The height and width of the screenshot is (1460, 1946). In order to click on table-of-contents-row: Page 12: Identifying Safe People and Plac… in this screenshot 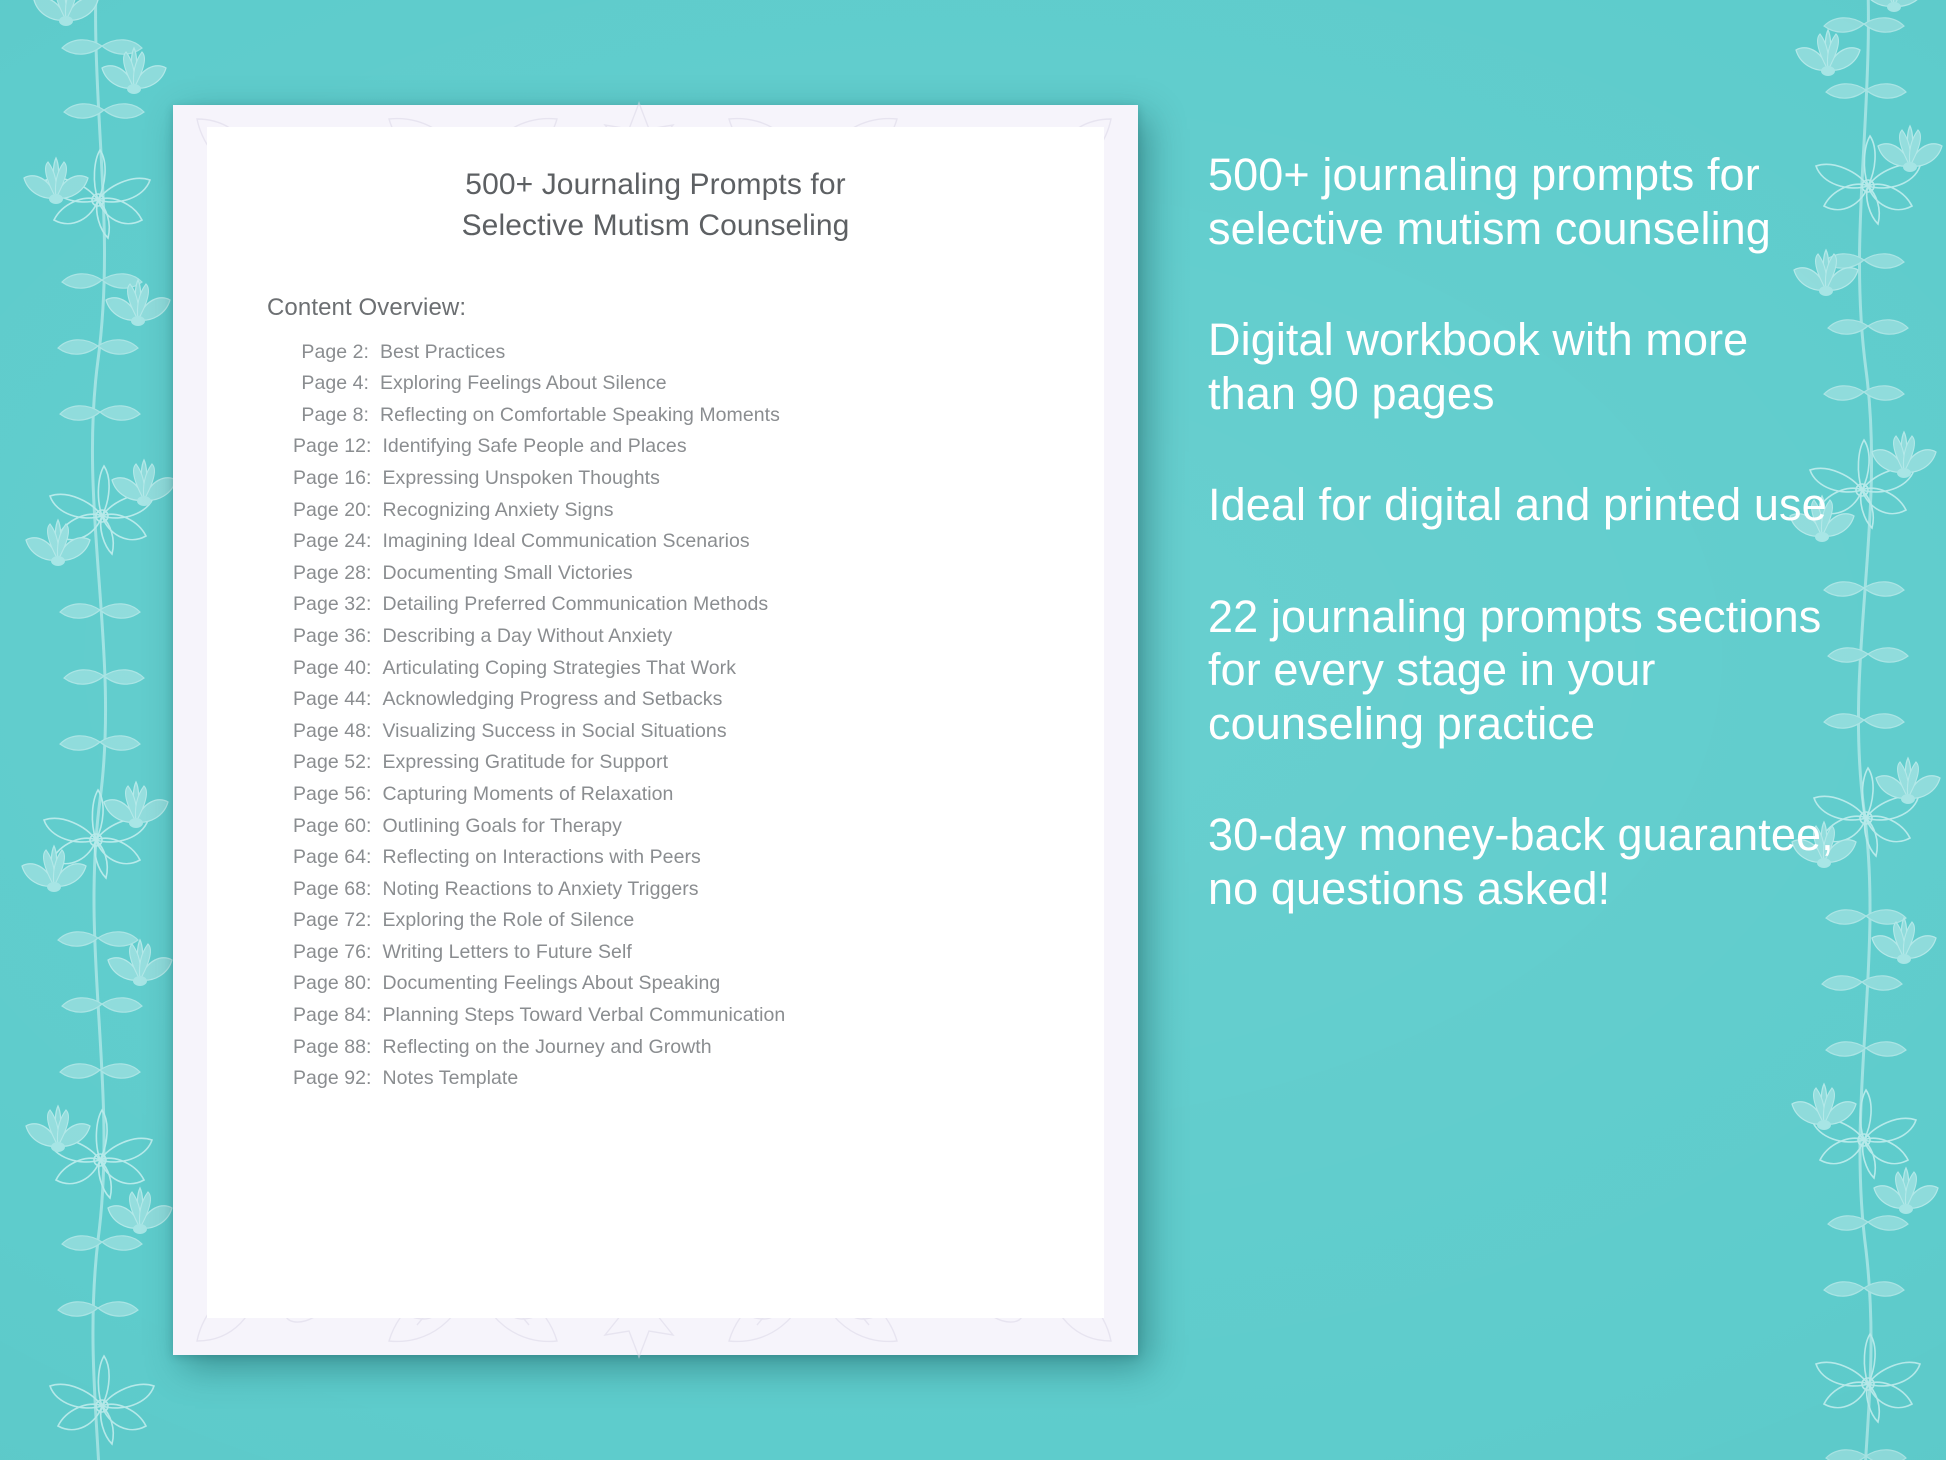, I will do `click(698, 451)`.